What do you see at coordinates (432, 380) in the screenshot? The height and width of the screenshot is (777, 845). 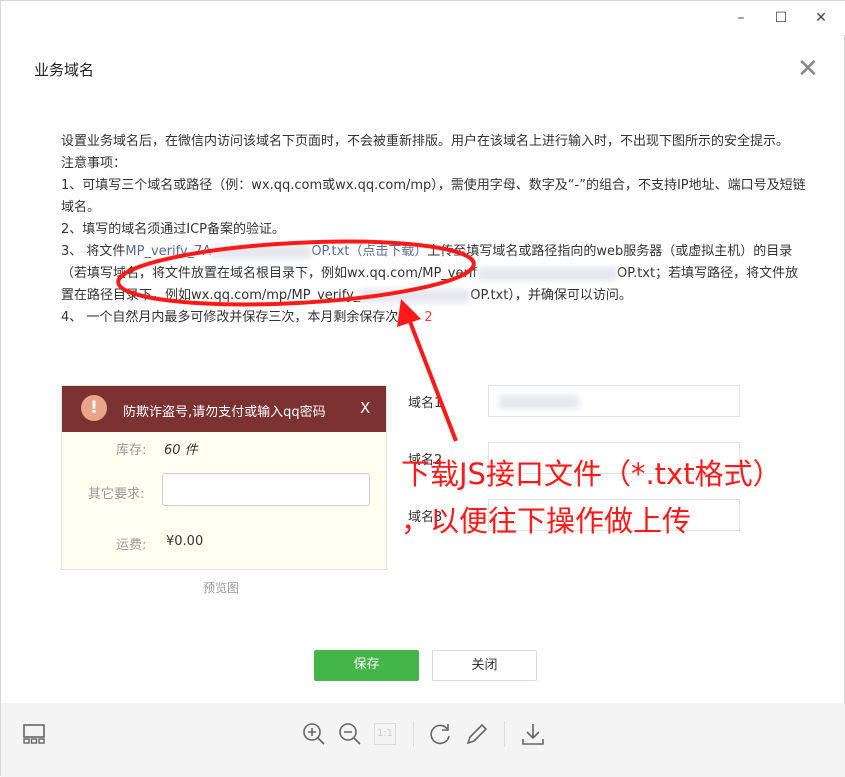 I see `annotation-arrow` at bounding box center [432, 380].